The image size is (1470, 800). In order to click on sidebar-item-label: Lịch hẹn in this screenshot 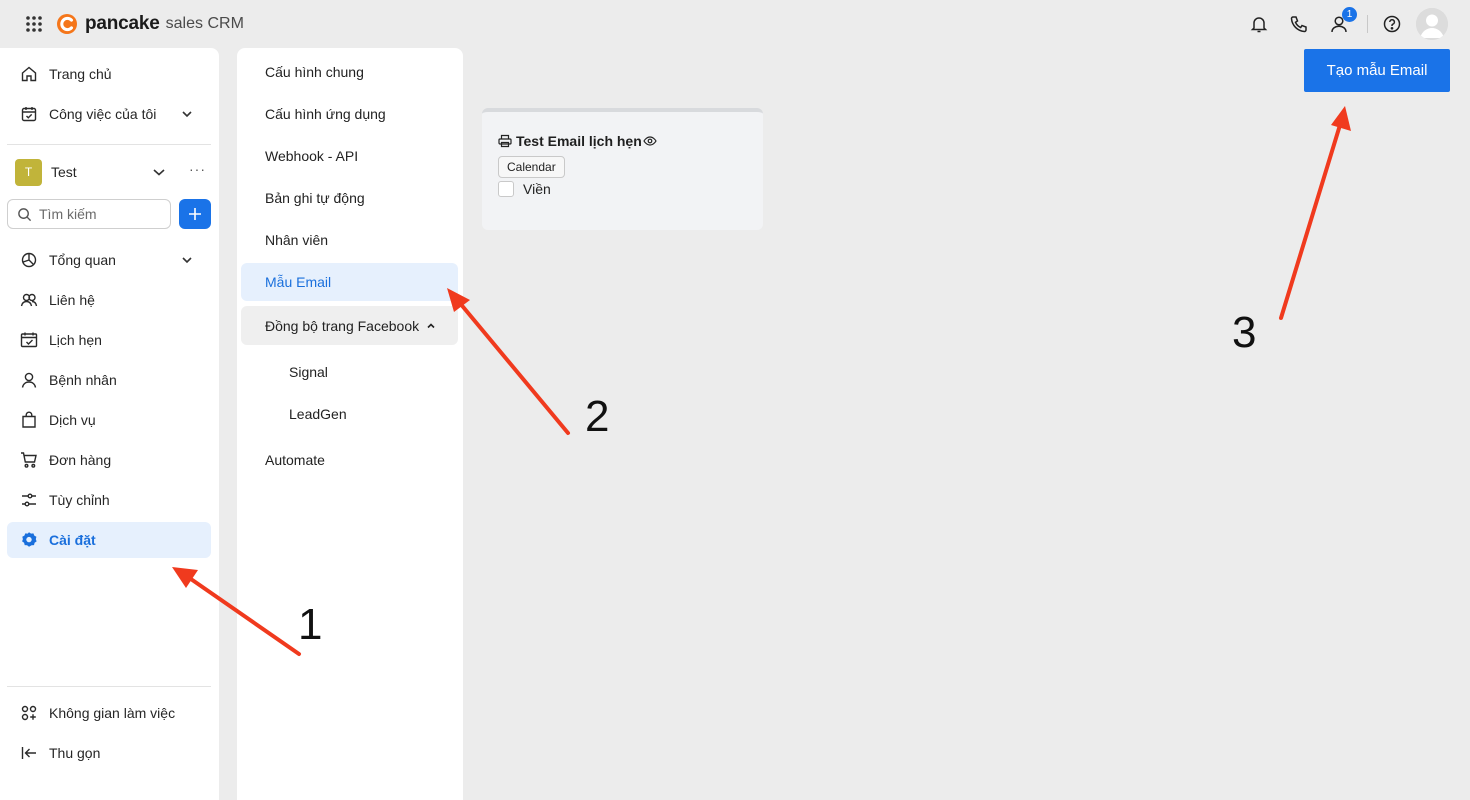, I will do `click(75, 340)`.